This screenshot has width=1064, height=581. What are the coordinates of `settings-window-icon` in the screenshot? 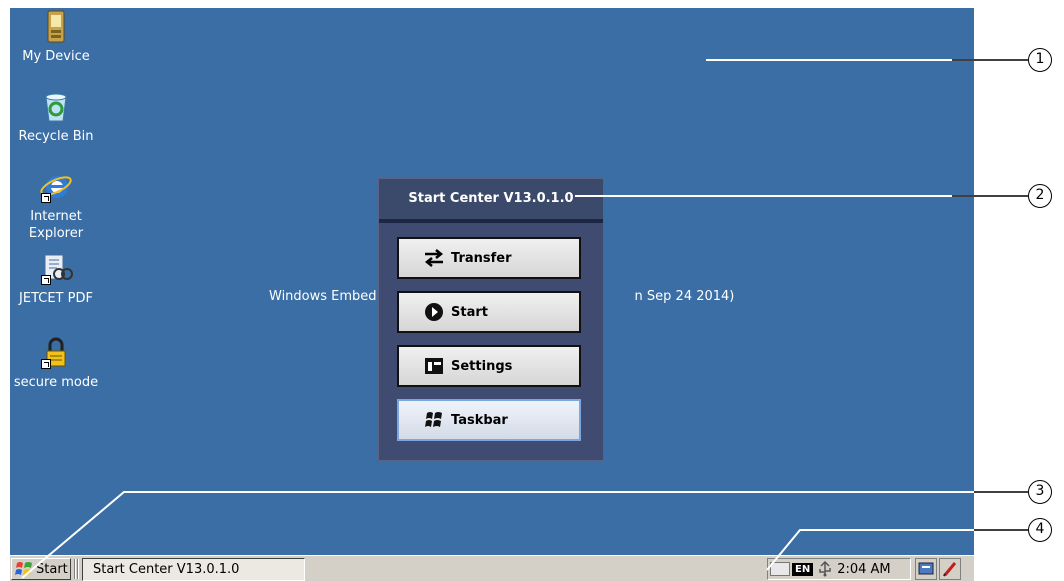 It's located at (434, 366).